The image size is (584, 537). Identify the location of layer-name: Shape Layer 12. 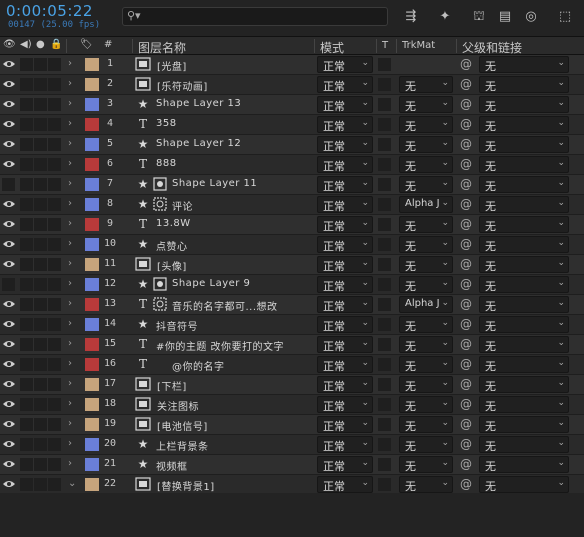
(198, 143).